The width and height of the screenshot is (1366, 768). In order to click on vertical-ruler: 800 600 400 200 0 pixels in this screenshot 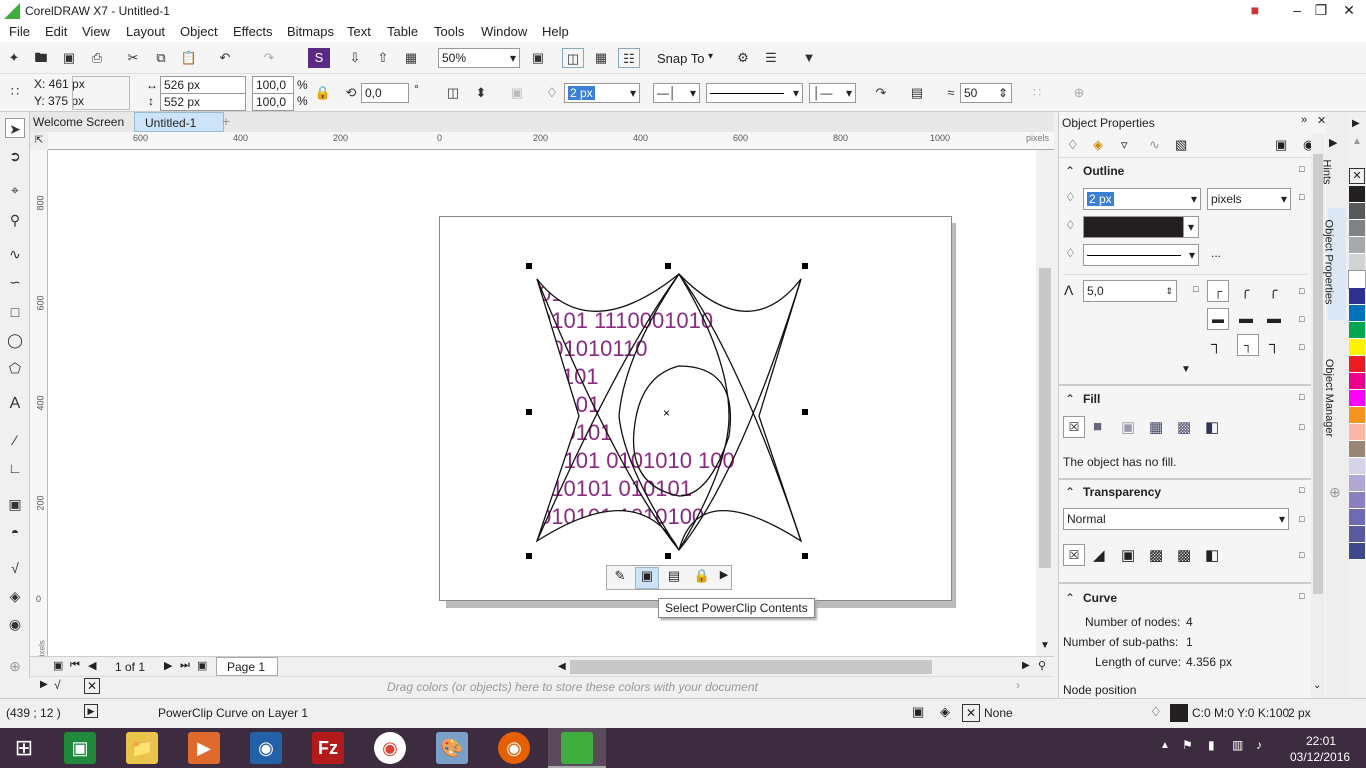, I will do `click(39, 405)`.